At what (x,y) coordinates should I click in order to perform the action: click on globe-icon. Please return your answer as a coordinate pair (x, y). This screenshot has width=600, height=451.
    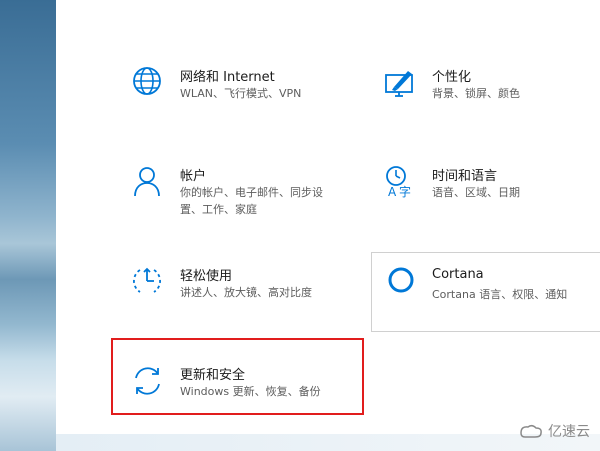
    Looking at the image, I should click on (147, 81).